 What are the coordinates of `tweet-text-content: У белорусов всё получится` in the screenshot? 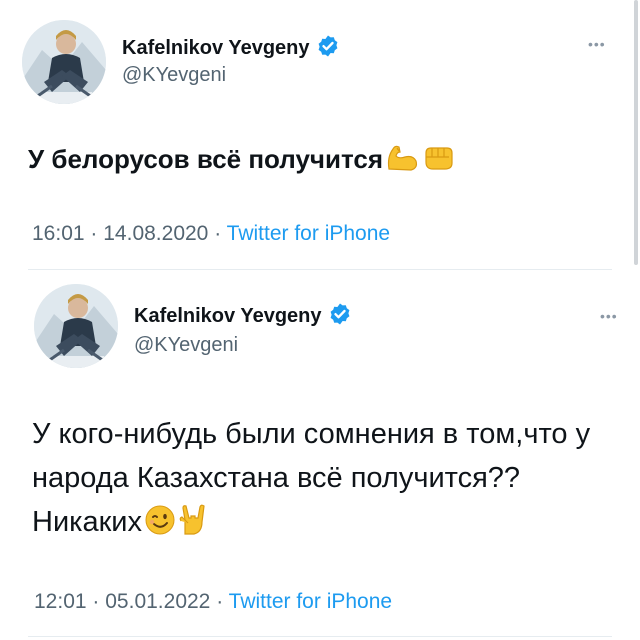 It's located at (206, 159).